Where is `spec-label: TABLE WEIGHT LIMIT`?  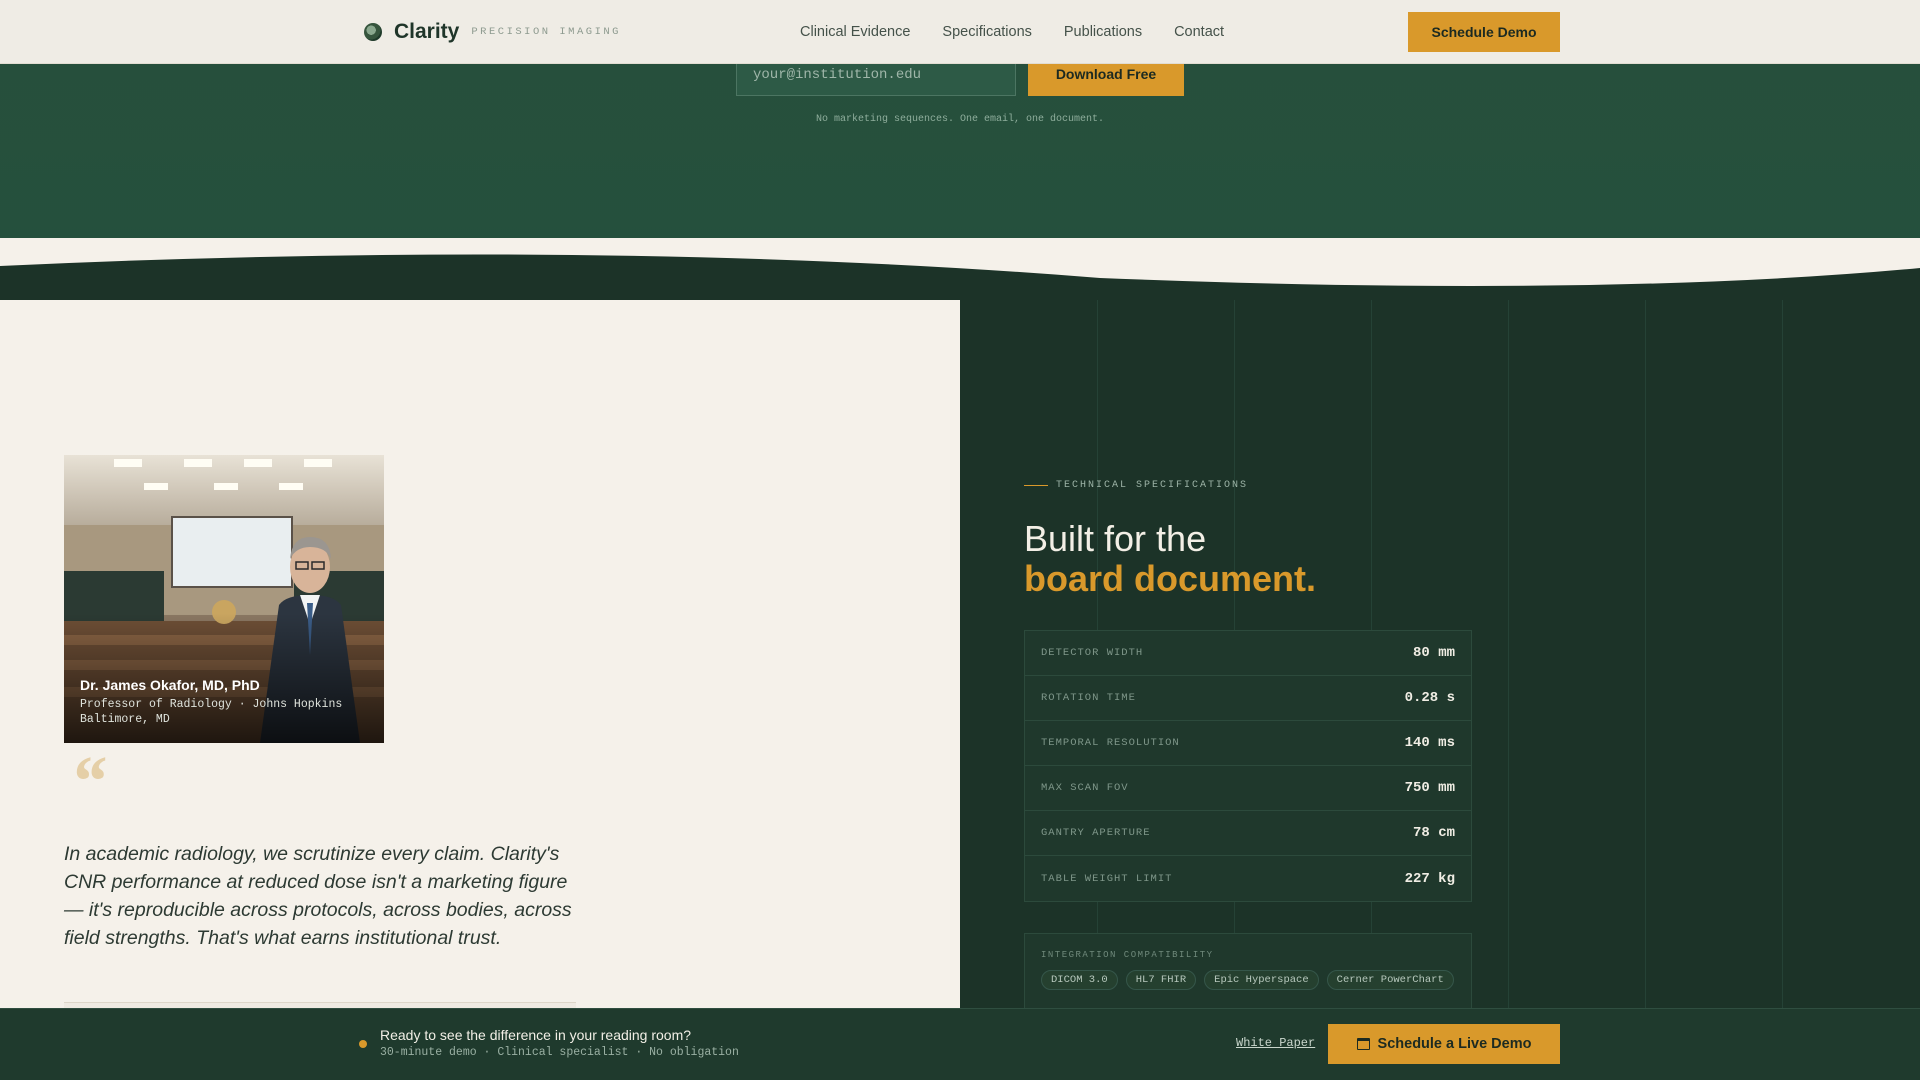
spec-label: TABLE WEIGHT LIMIT is located at coordinates (1107, 878).